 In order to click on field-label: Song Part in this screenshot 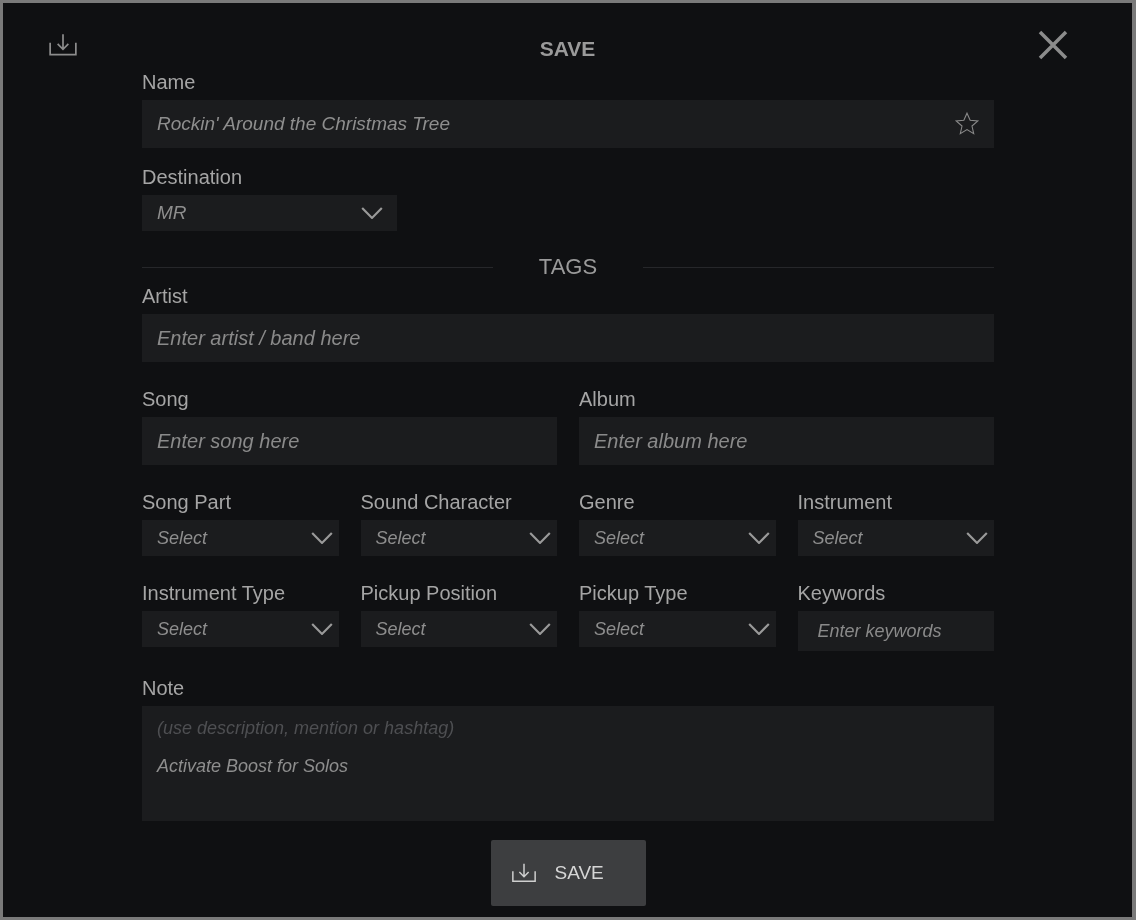, I will do `click(187, 502)`.